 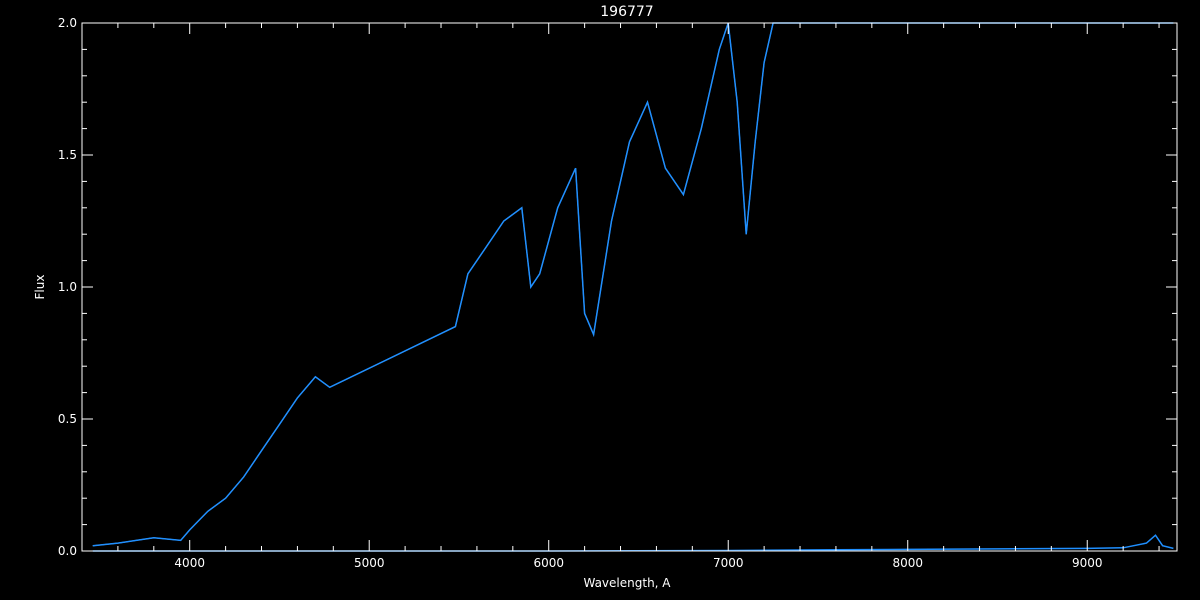 What do you see at coordinates (40, 287) in the screenshot?
I see `y-axis-label: Flux` at bounding box center [40, 287].